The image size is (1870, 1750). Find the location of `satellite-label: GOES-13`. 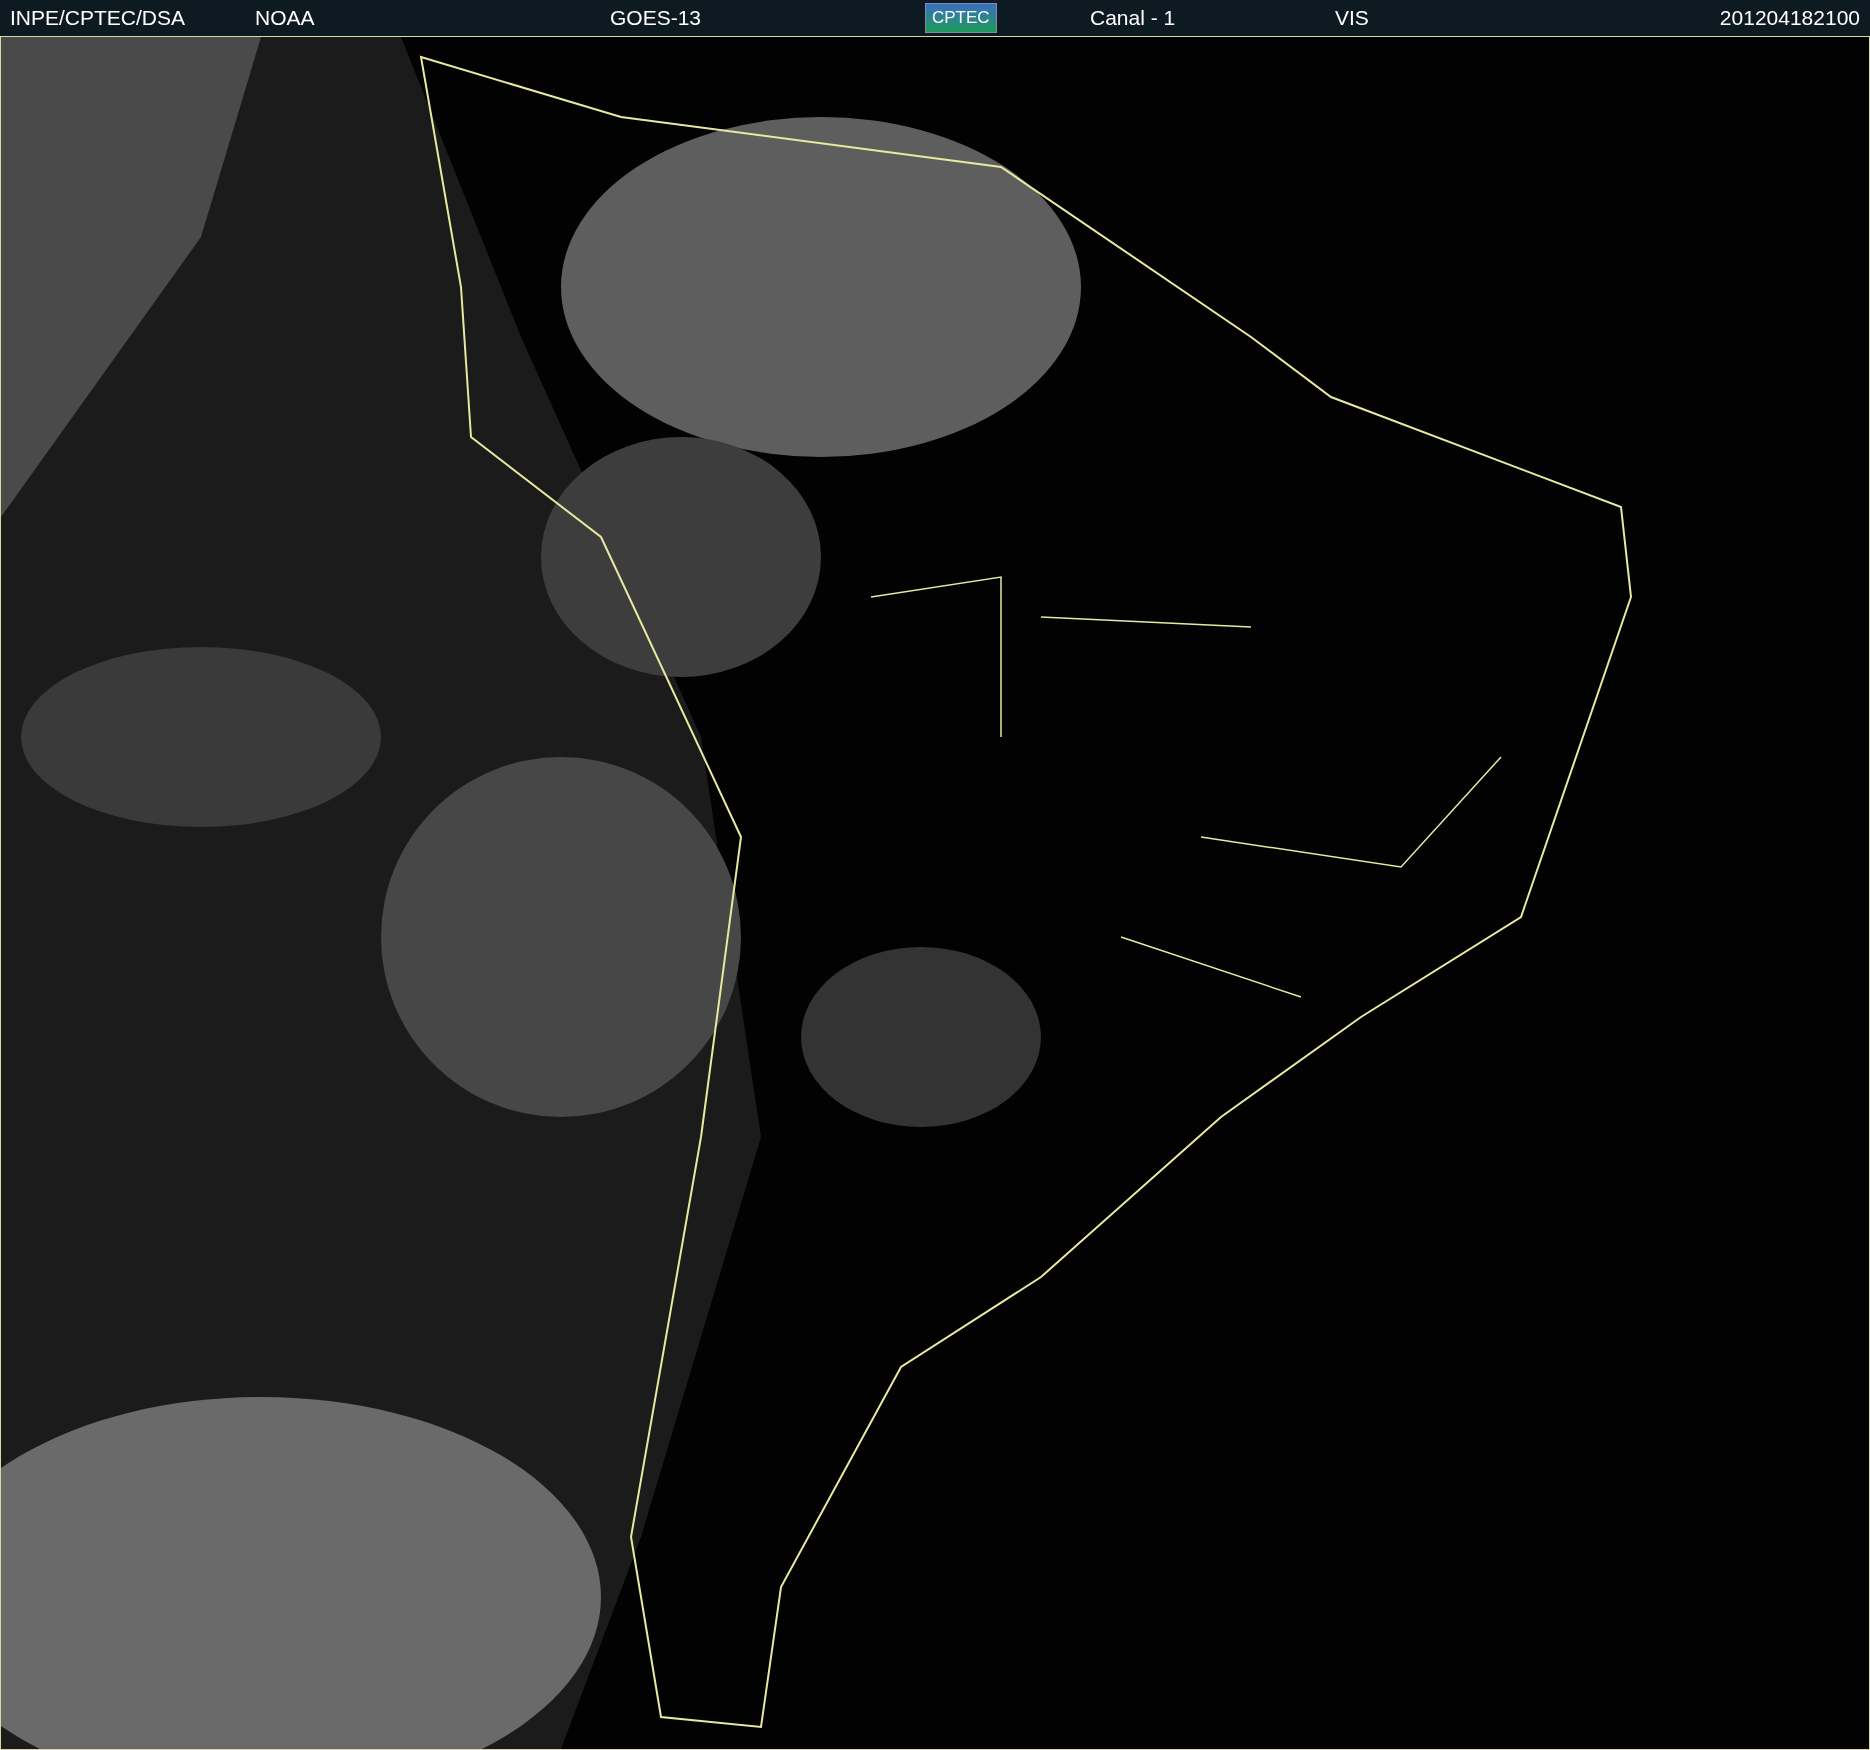

satellite-label: GOES-13 is located at coordinates (656, 18).